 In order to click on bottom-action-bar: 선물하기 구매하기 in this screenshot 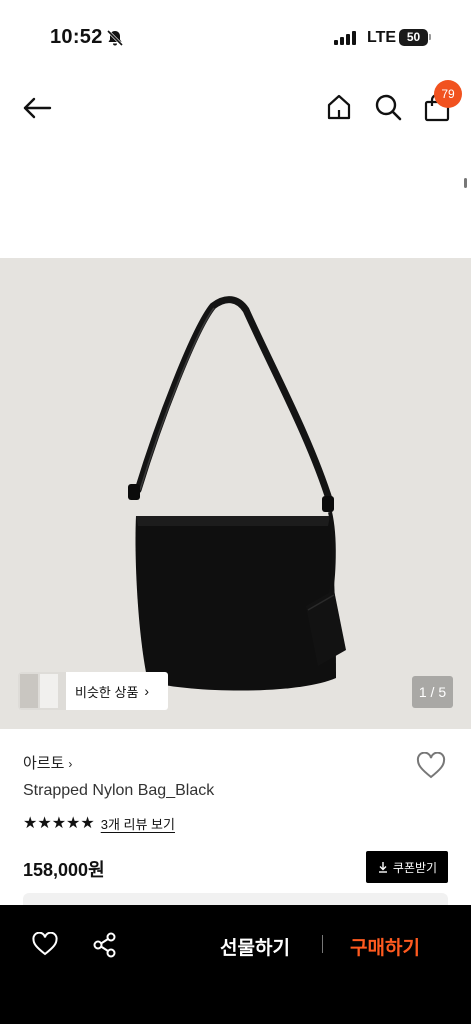, I will do `click(235, 964)`.